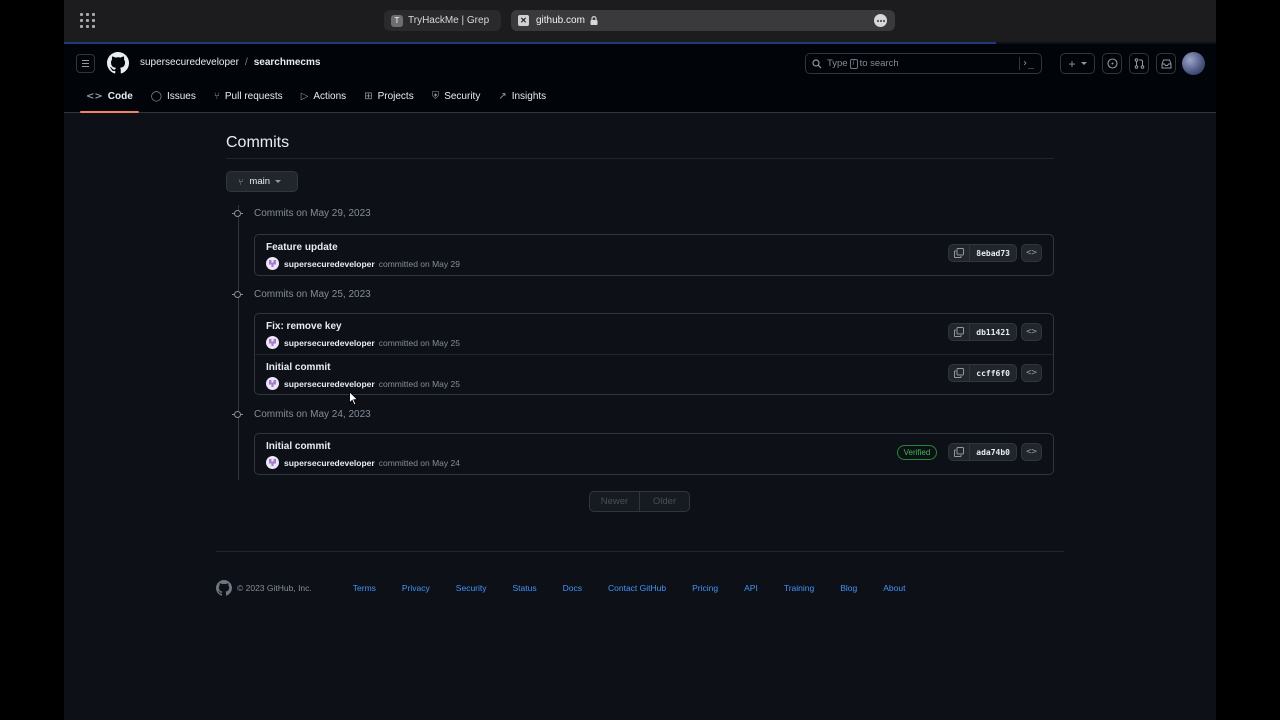  Describe the element at coordinates (523, 20) in the screenshot. I see `github-favicon-icon: ✕` at that location.